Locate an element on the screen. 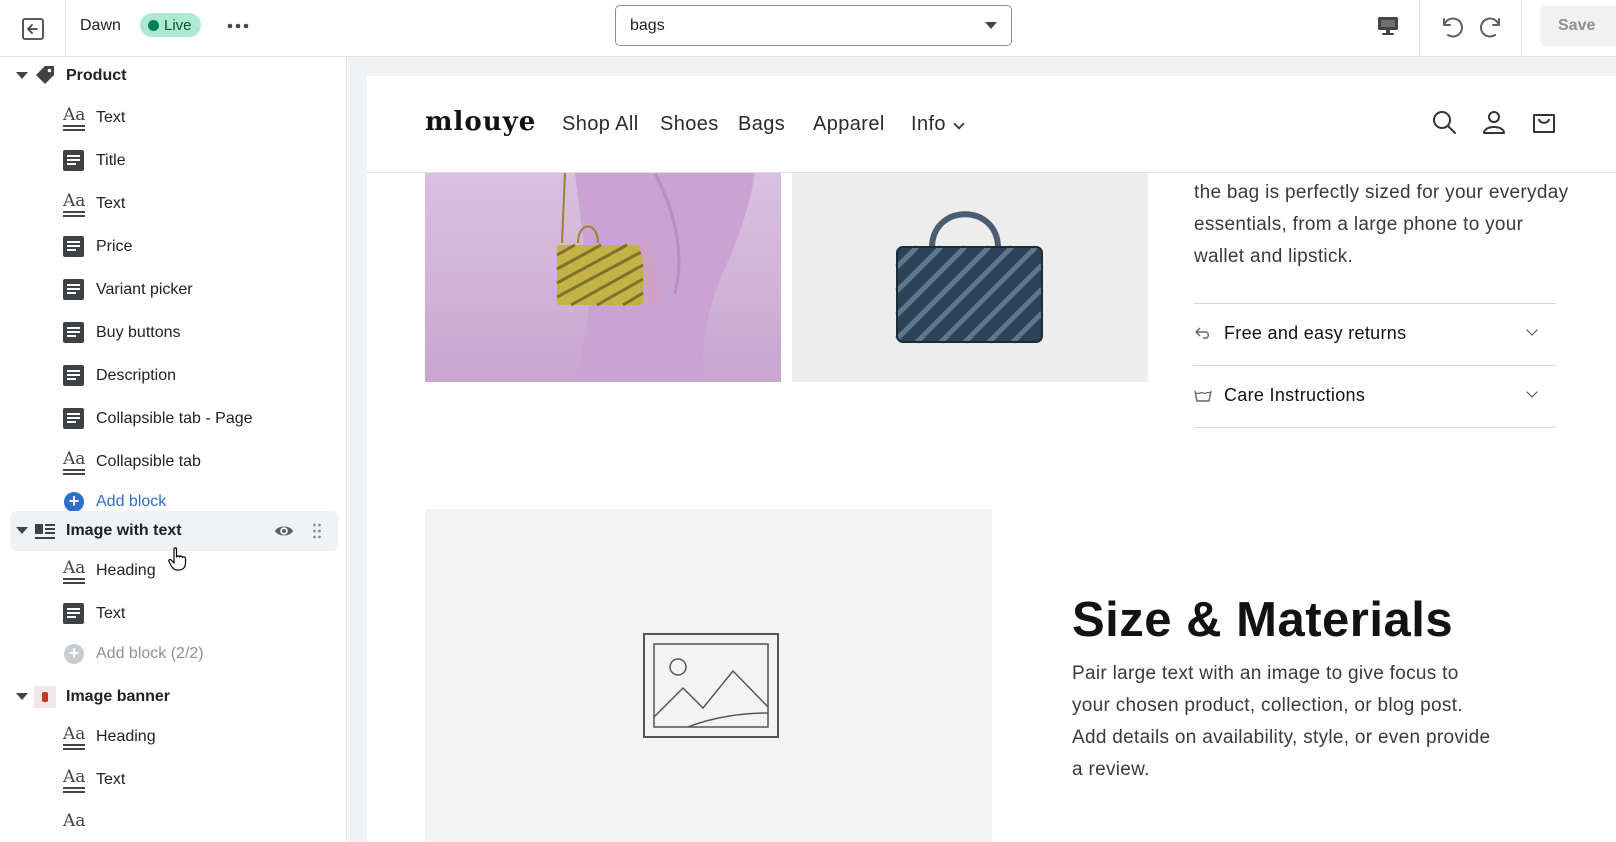 The width and height of the screenshot is (1616, 842). more-actions-button is located at coordinates (238, 26).